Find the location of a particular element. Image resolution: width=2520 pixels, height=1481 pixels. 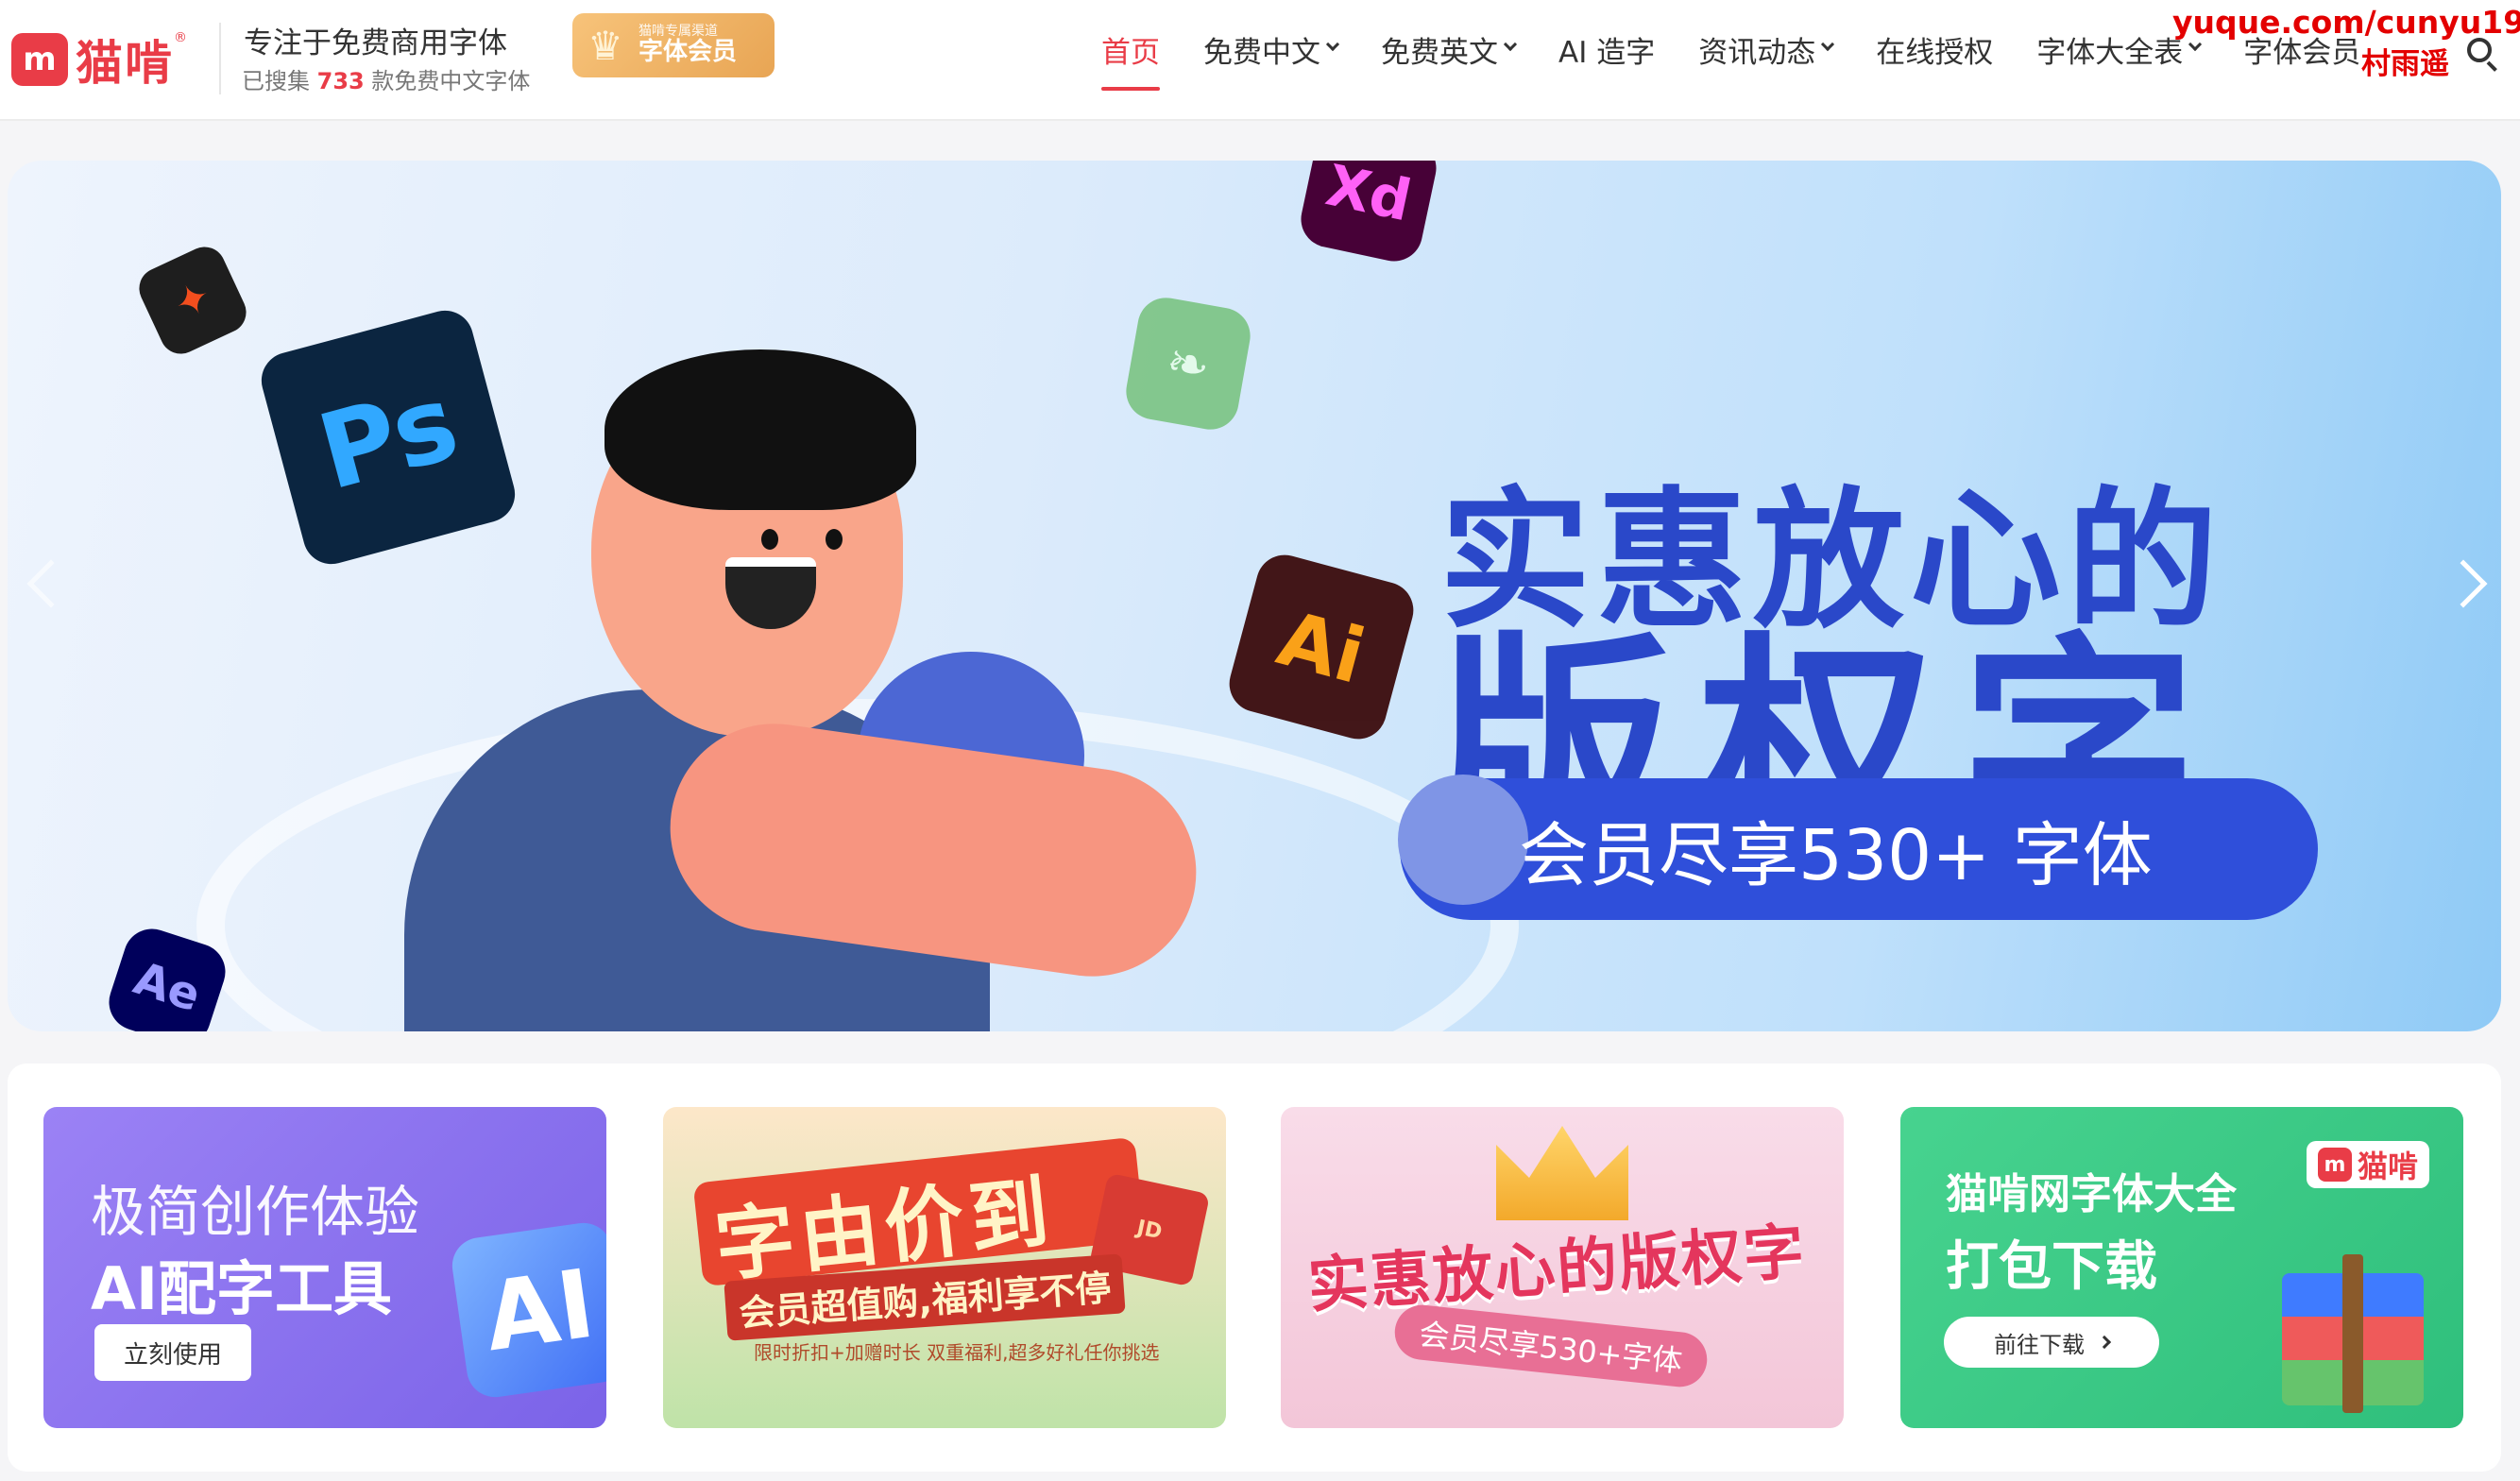

price-card-note: 限时折扣+加赠时长 双重福利,超多好礼任你挑选 is located at coordinates (957, 1352).